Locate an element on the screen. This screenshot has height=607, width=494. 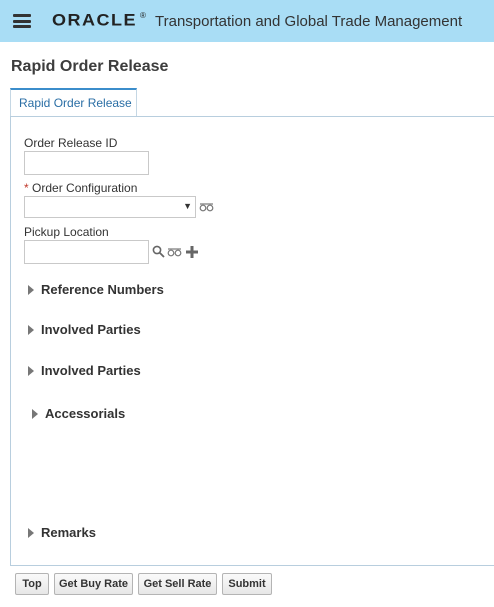
plus-add-icon is located at coordinates (192, 252).